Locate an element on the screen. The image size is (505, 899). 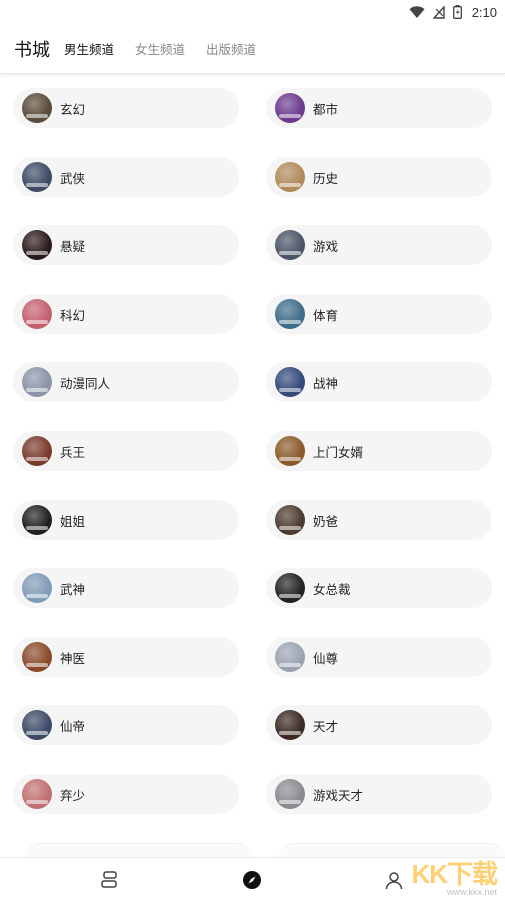
category-label: 动漫同人 is located at coordinates (85, 383).